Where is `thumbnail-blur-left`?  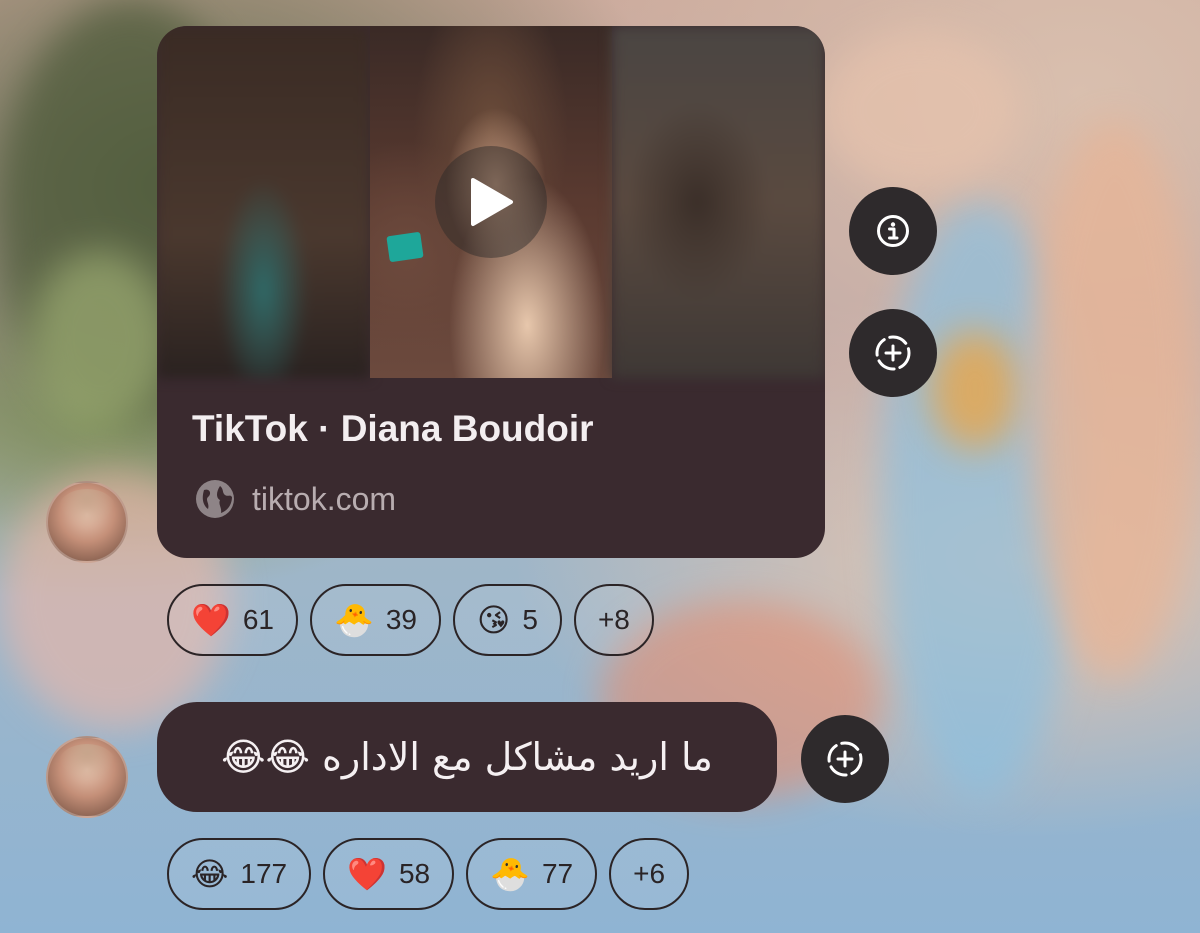
thumbnail-blur-left is located at coordinates (263, 202).